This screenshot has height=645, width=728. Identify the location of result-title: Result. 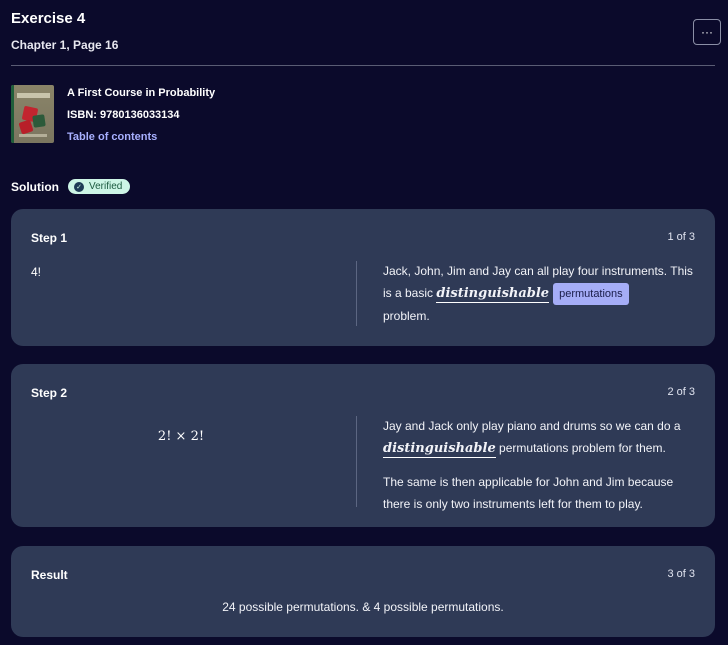
(49, 575).